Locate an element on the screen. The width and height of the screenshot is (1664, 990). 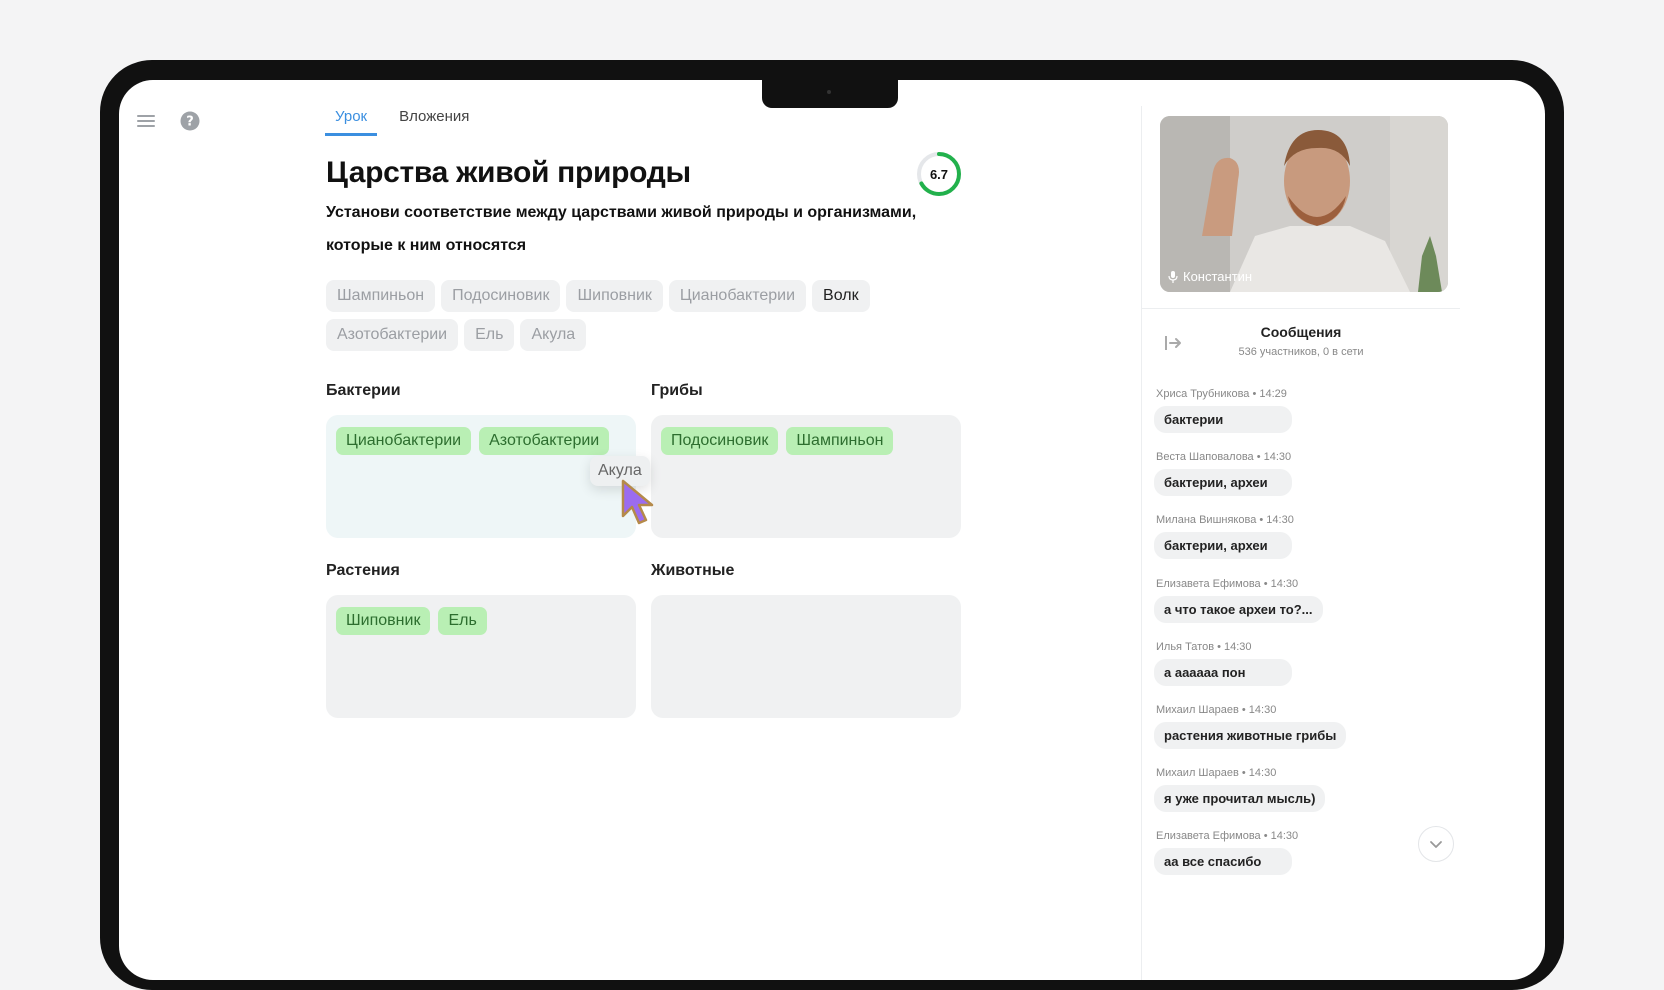
drop-zone-plants: Шиповник Ель is located at coordinates (481, 656).